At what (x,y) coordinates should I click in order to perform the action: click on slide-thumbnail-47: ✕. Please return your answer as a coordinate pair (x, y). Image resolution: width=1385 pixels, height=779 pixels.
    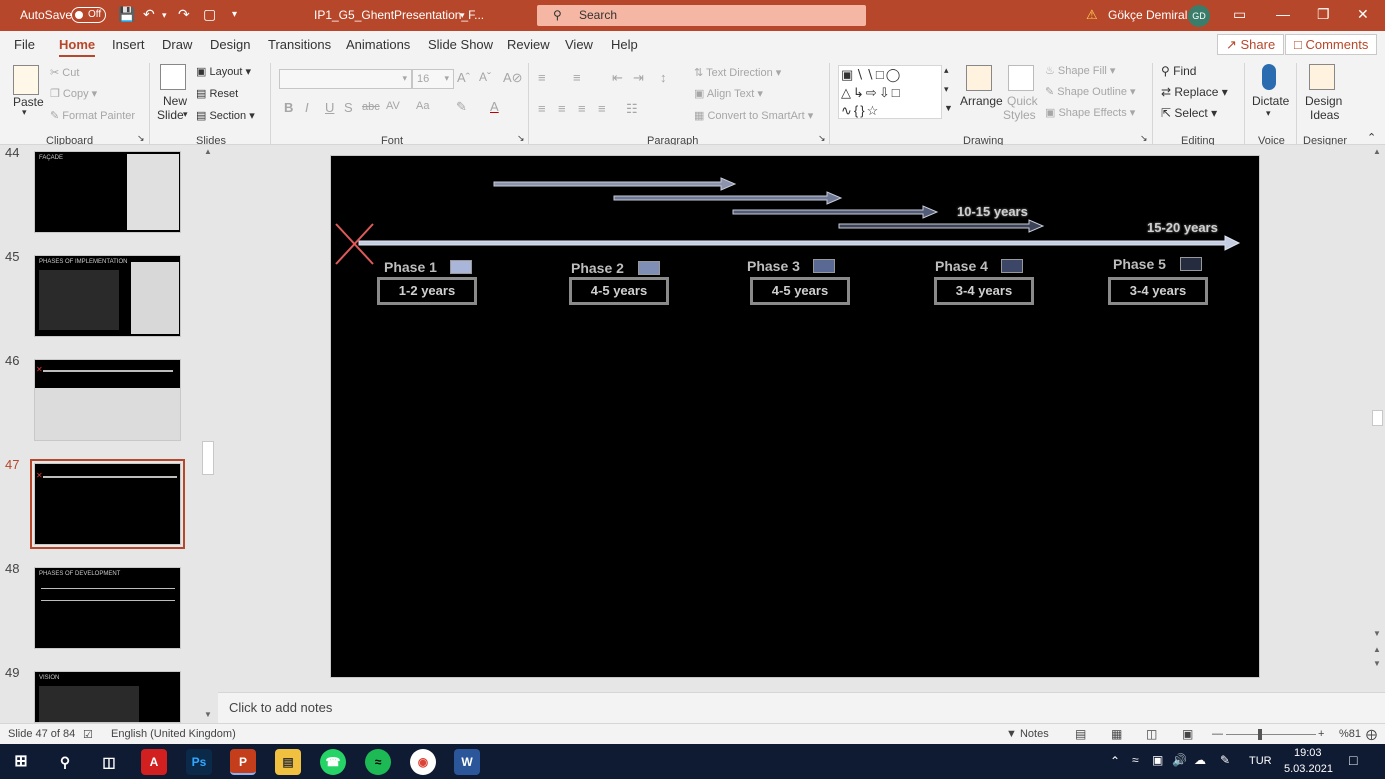
    Looking at the image, I should click on (107, 504).